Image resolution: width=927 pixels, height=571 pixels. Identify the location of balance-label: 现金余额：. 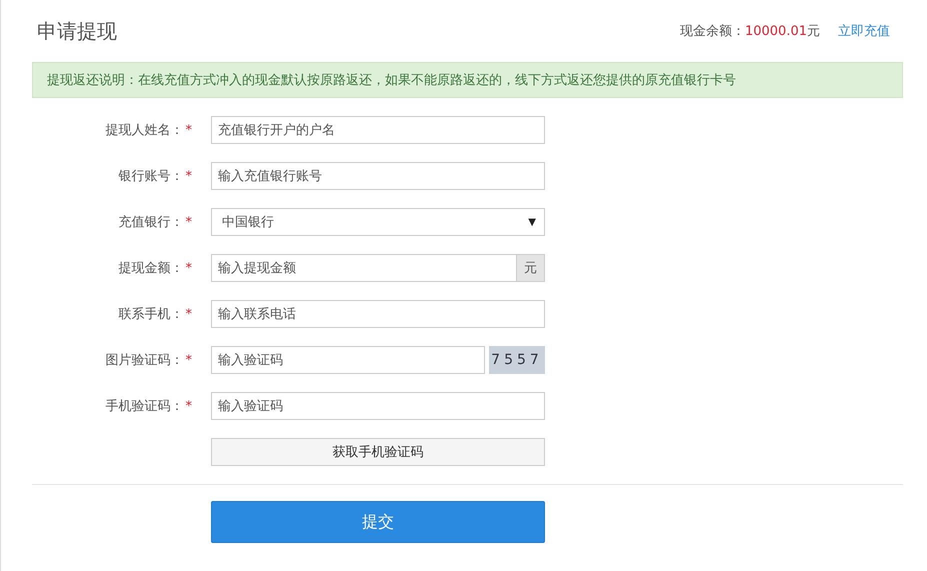
(712, 31).